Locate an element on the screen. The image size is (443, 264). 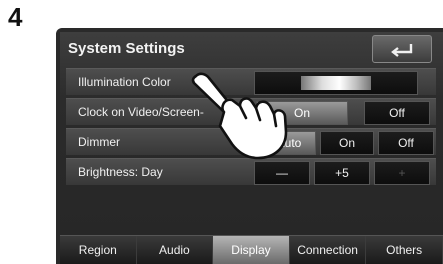
back-arrow-icon is located at coordinates (402, 50).